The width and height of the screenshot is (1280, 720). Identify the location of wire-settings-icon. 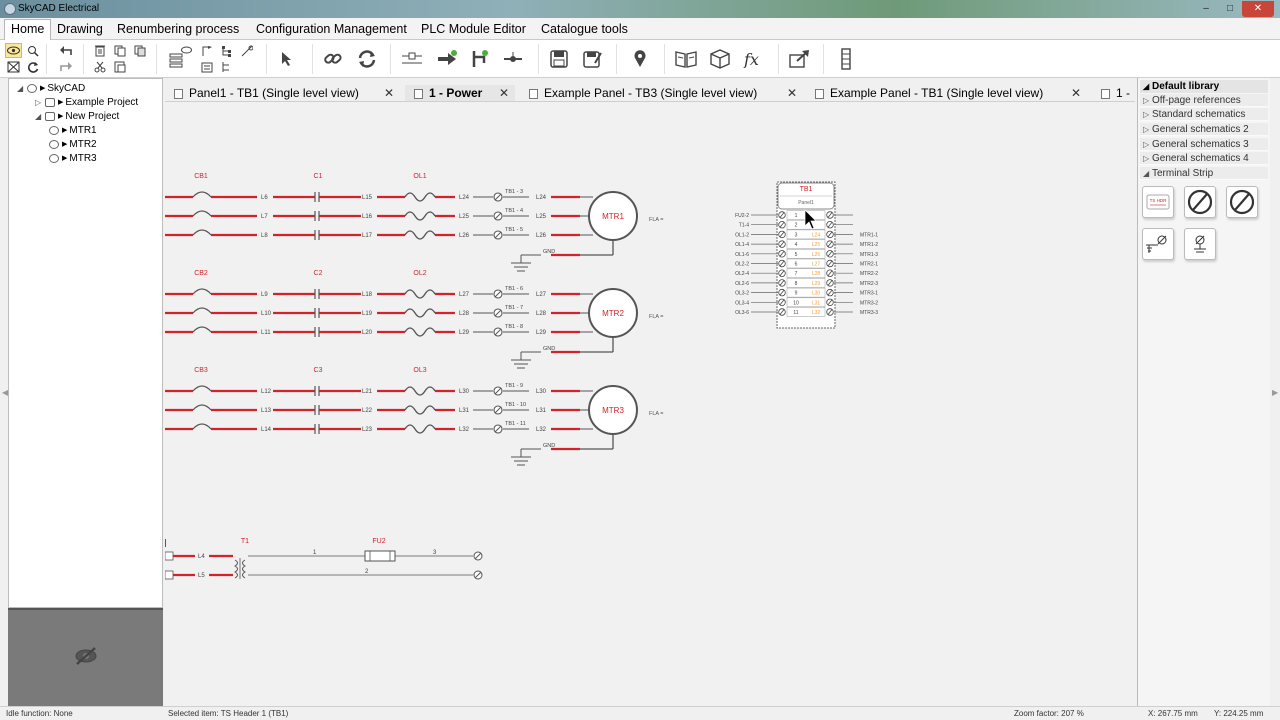
(247, 50).